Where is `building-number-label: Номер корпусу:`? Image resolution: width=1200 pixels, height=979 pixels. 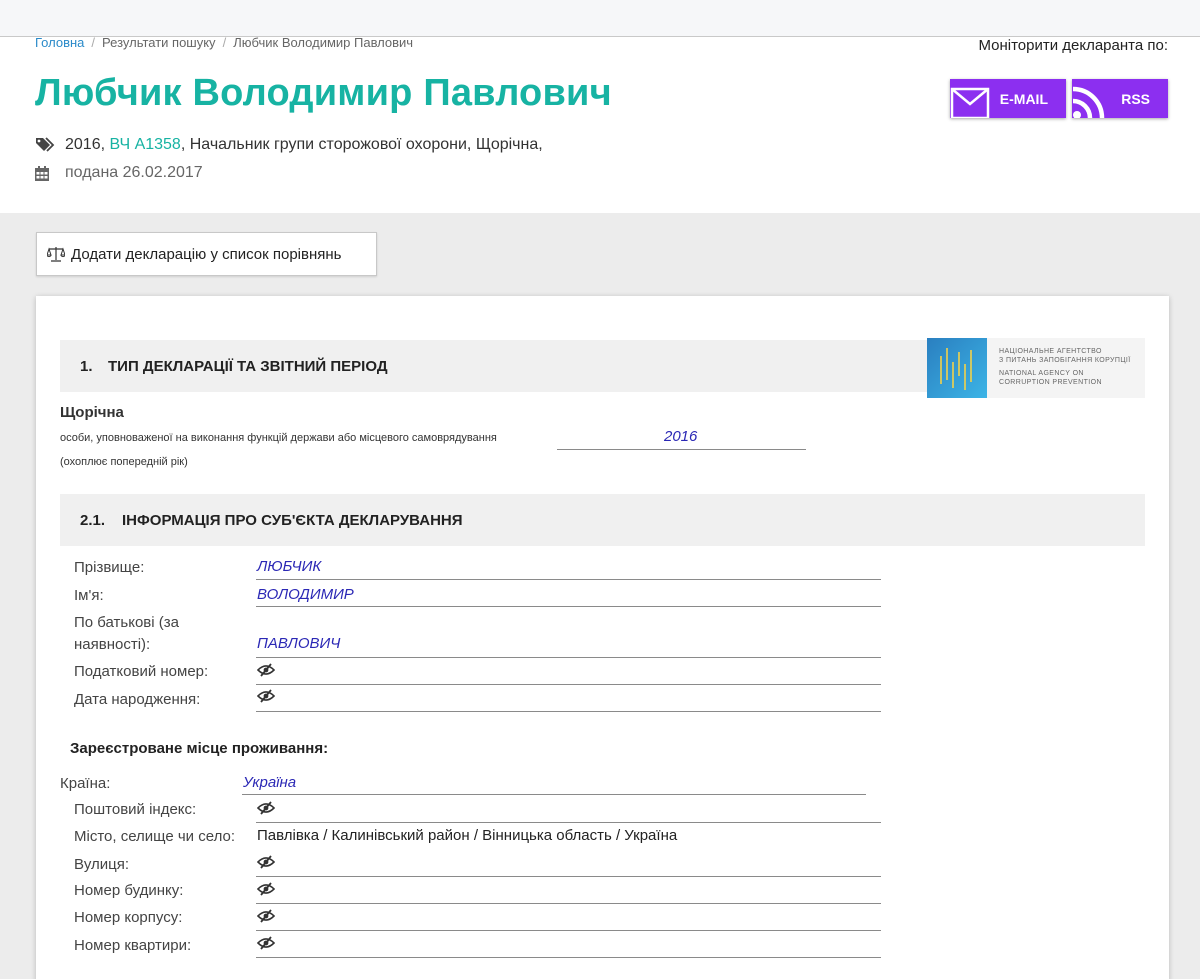 building-number-label: Номер корпусу: is located at coordinates (128, 917).